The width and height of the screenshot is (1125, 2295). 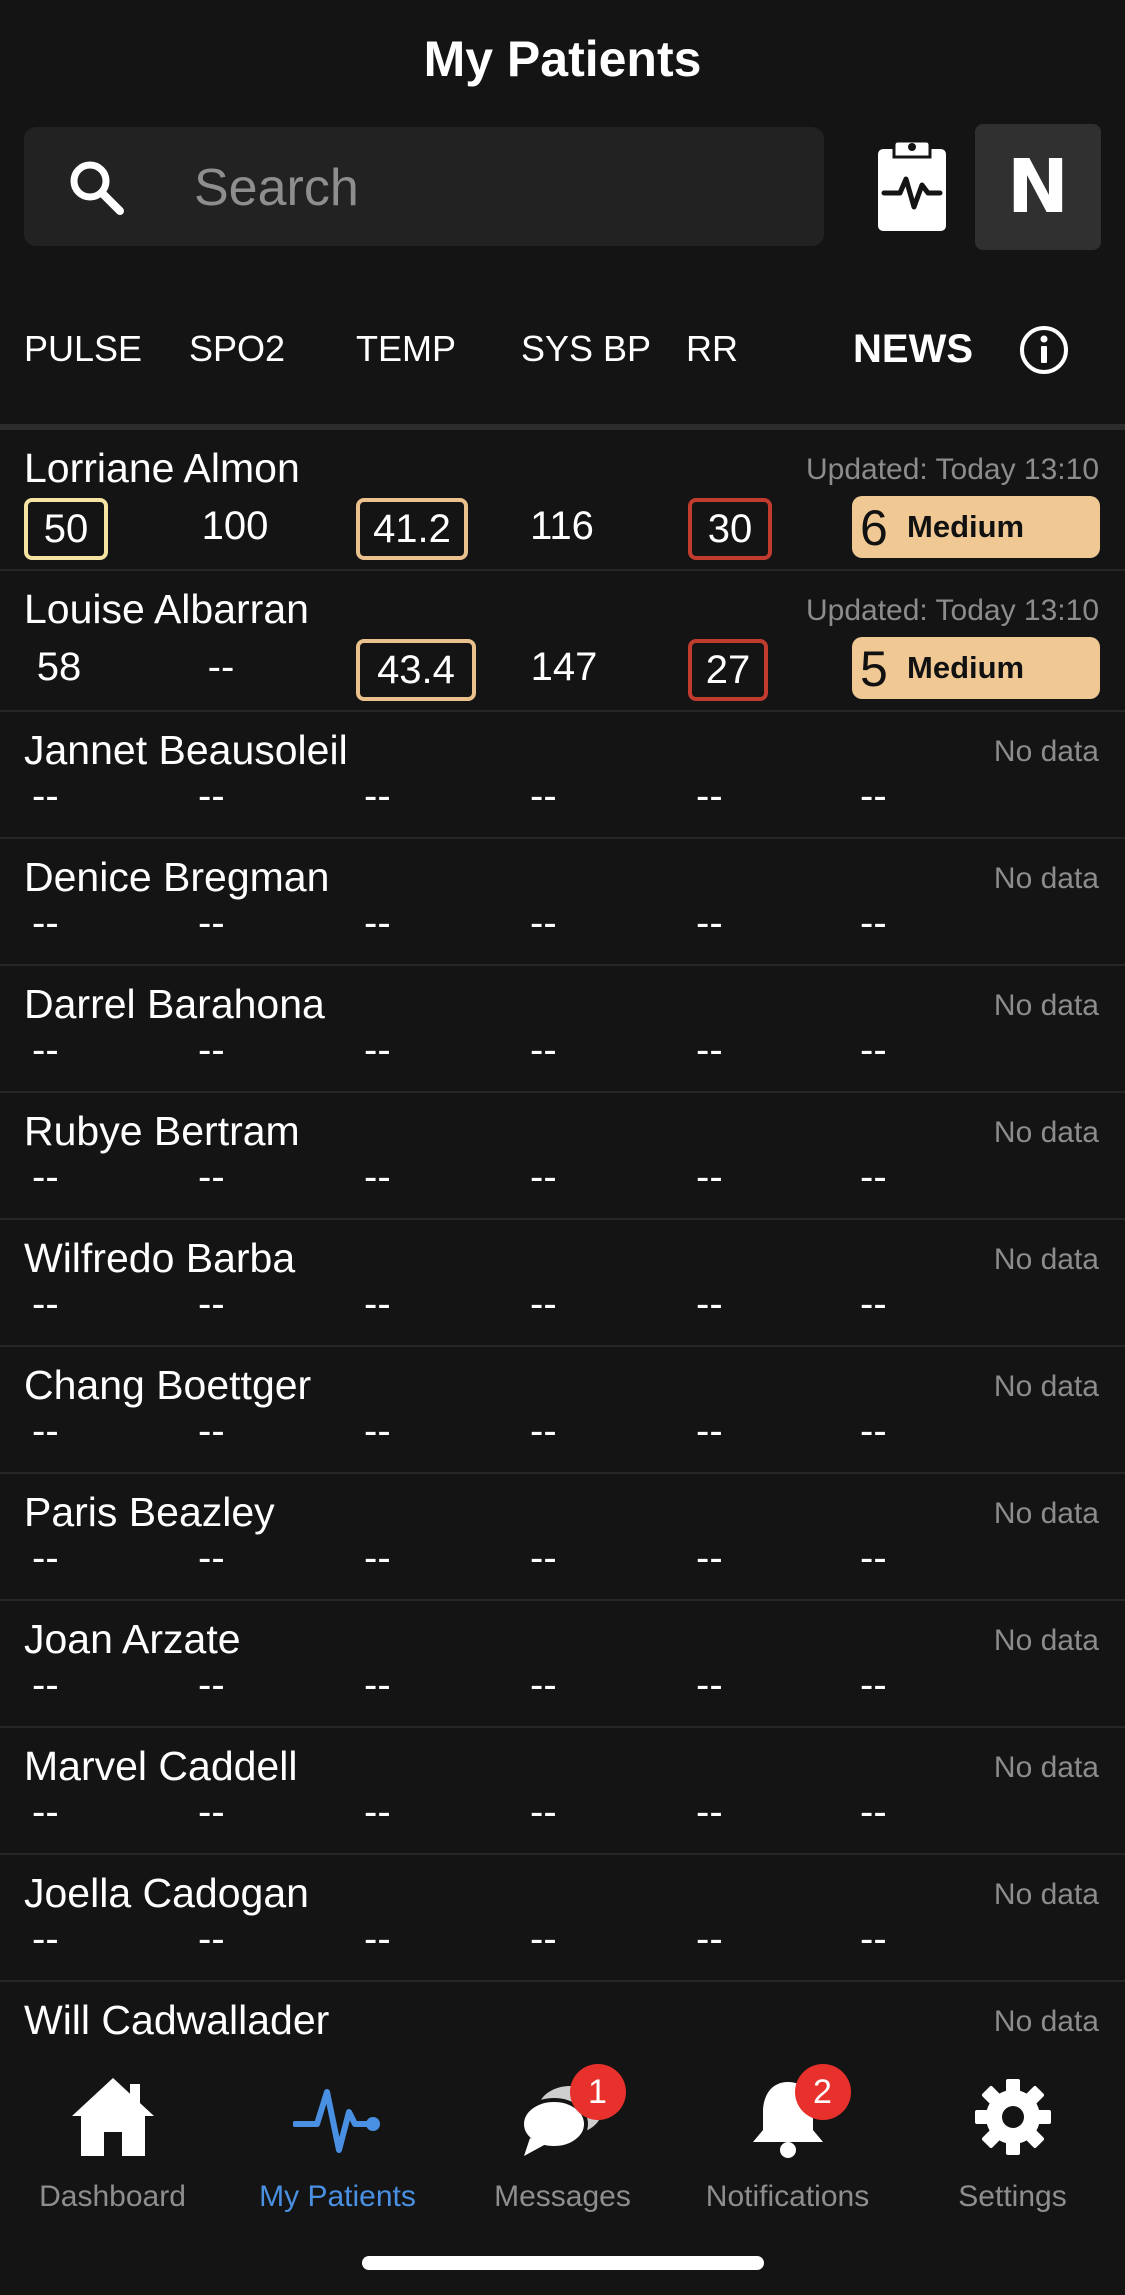 What do you see at coordinates (97, 188) in the screenshot?
I see `search-icon` at bounding box center [97, 188].